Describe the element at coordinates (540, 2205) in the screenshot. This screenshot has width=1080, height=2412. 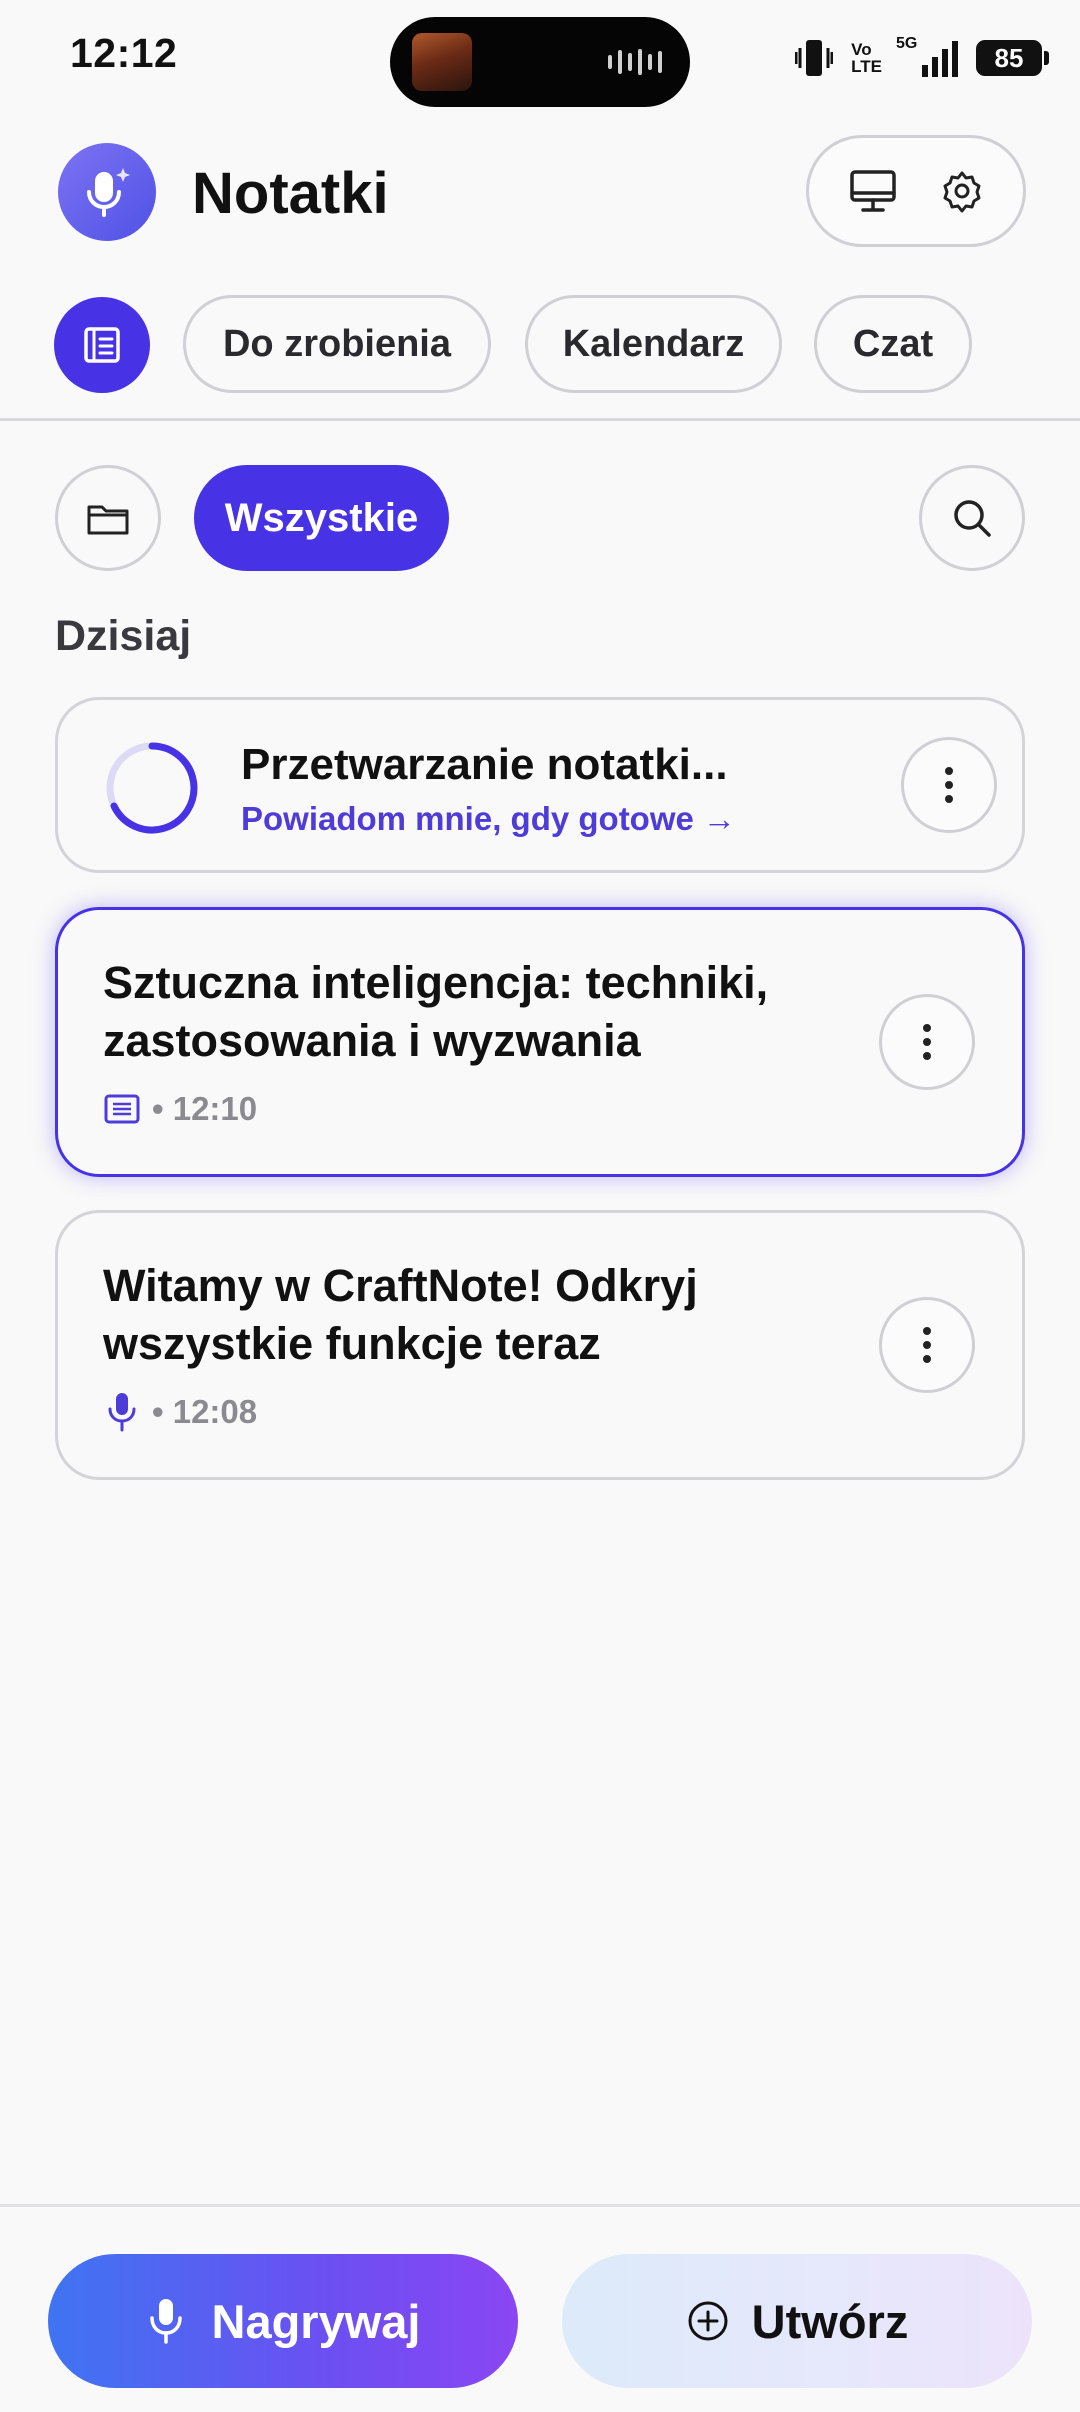
I see `bottom-divider` at that location.